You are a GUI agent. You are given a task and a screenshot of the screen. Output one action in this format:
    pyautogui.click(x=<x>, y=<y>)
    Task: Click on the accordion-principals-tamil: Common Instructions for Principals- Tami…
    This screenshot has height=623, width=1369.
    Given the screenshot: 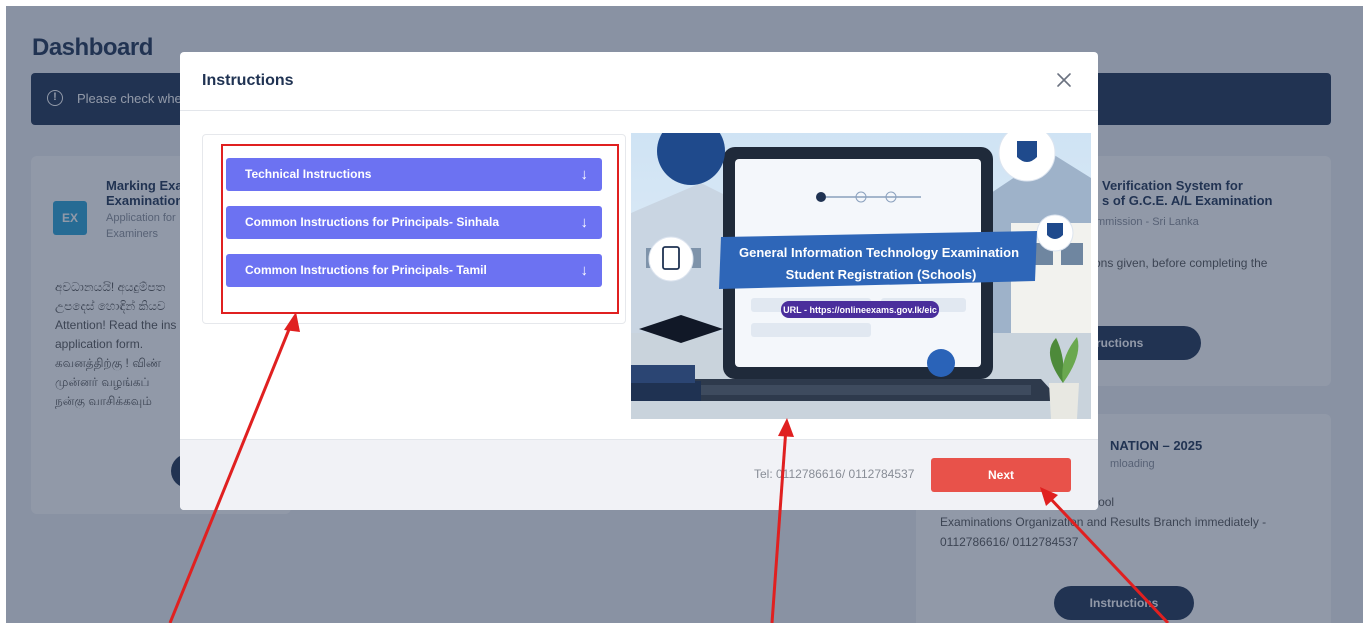 What is the action you would take?
    pyautogui.click(x=414, y=270)
    